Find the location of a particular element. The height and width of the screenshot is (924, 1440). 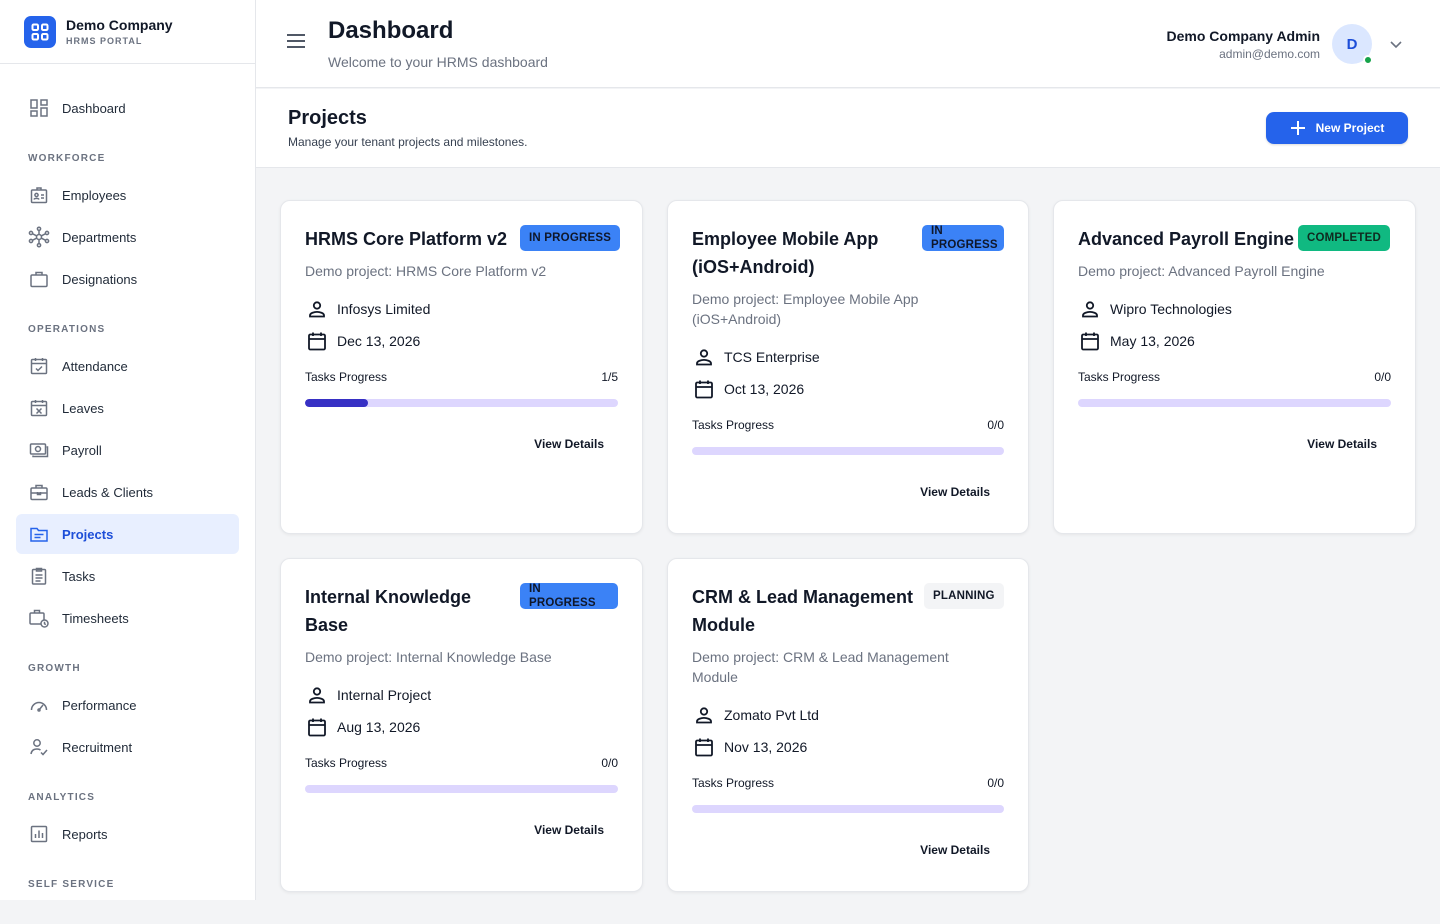

sidebar-item-employees: Employees is located at coordinates (127, 195).